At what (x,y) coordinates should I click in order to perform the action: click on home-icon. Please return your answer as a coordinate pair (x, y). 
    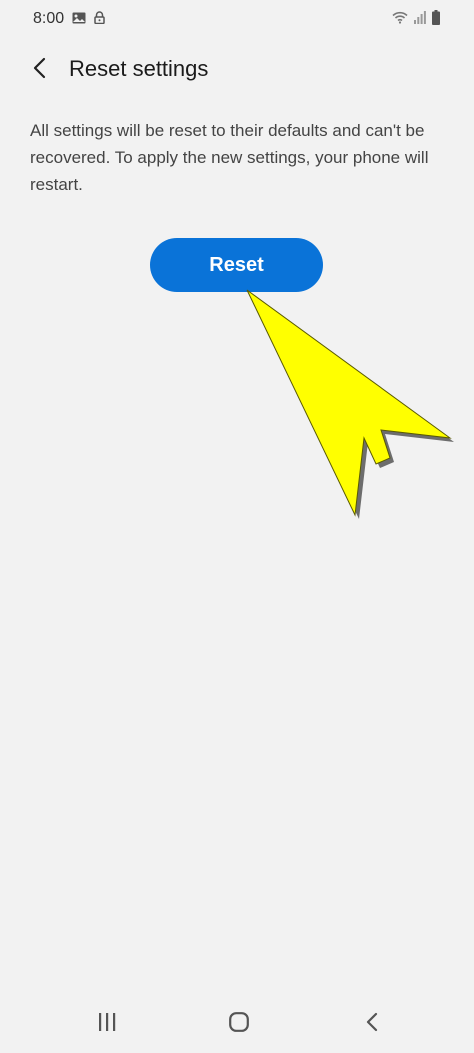
    Looking at the image, I should click on (239, 1024).